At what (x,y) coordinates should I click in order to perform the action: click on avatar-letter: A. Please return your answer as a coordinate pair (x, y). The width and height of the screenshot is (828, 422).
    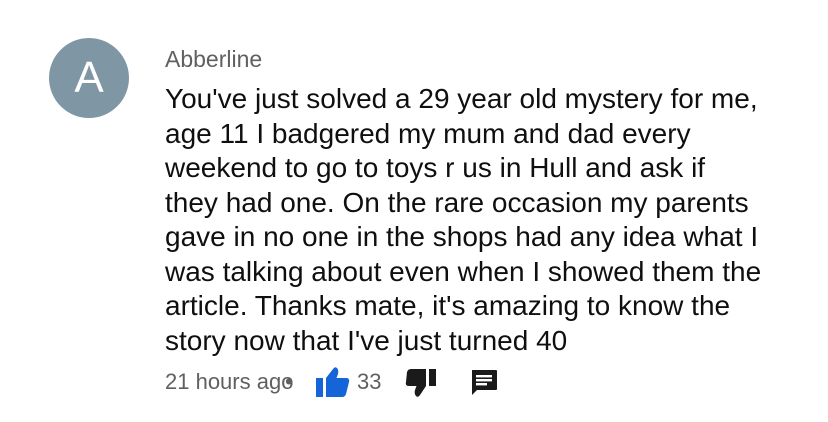
    Looking at the image, I should click on (89, 77).